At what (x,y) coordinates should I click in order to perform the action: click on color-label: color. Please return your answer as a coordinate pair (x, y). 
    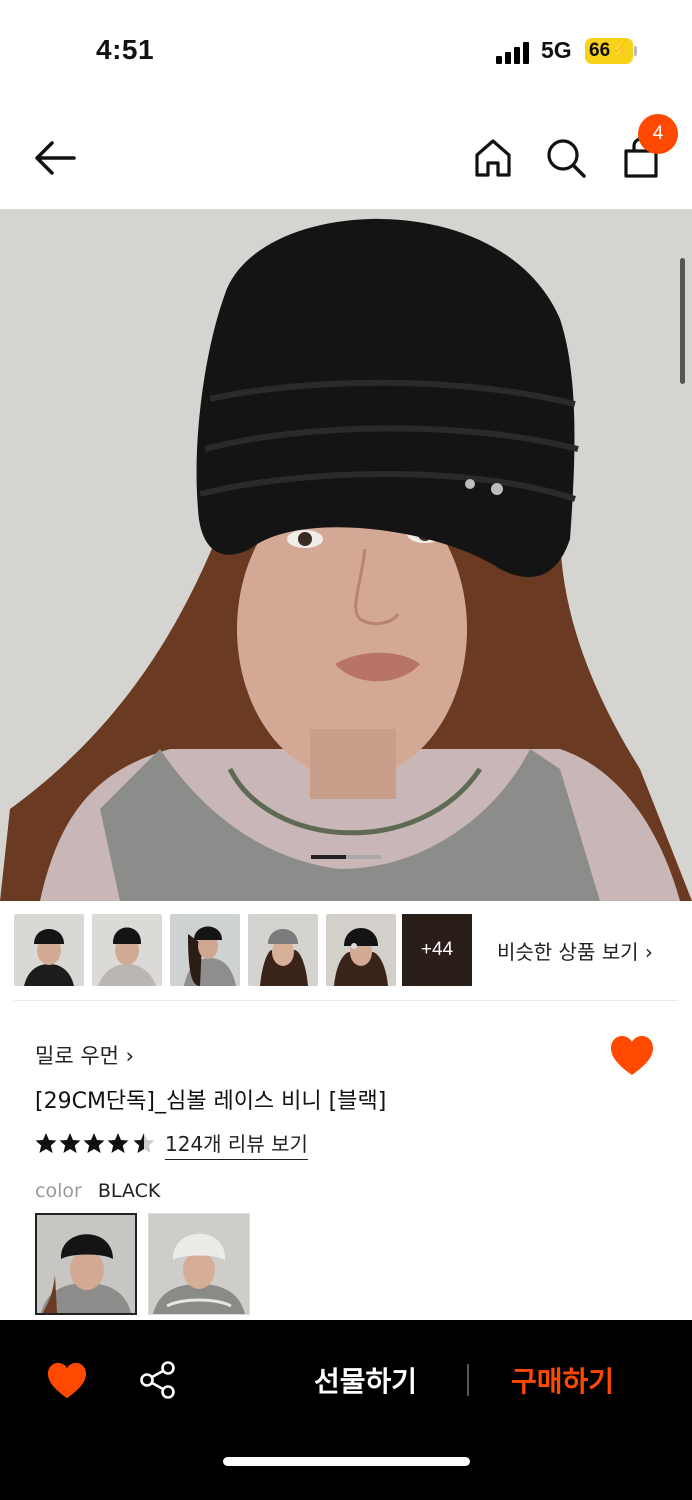
    Looking at the image, I should click on (58, 1191).